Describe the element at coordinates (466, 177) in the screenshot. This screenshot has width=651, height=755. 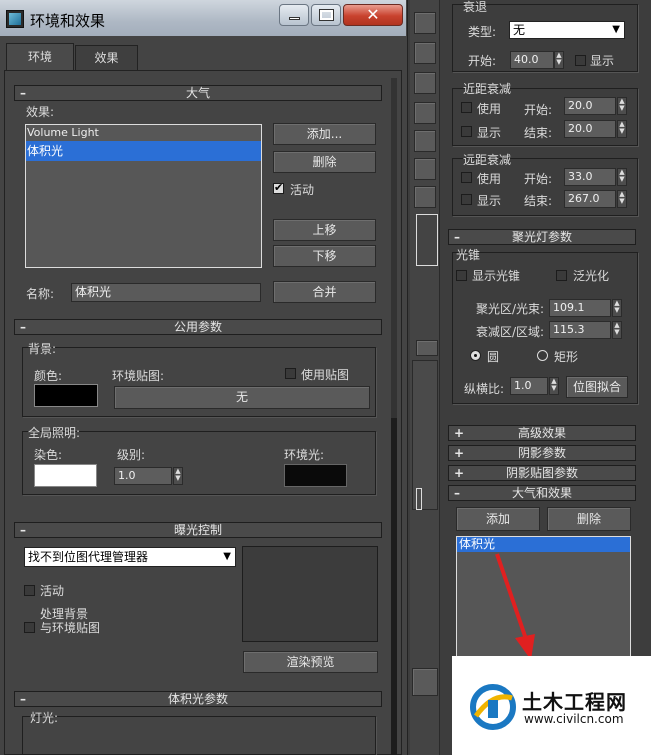
I see `far-use-checkbox` at that location.